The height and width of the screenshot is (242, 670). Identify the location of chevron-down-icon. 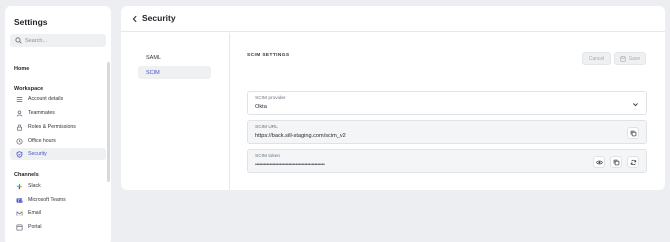
(635, 105).